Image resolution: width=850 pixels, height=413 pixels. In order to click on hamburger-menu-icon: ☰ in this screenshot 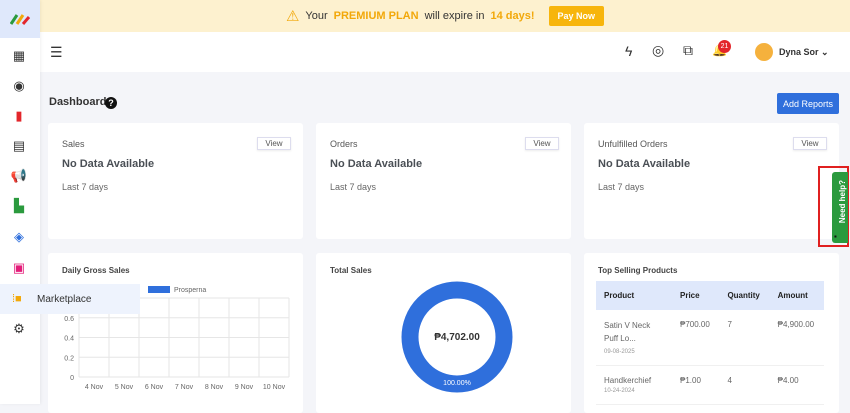, I will do `click(56, 52)`.